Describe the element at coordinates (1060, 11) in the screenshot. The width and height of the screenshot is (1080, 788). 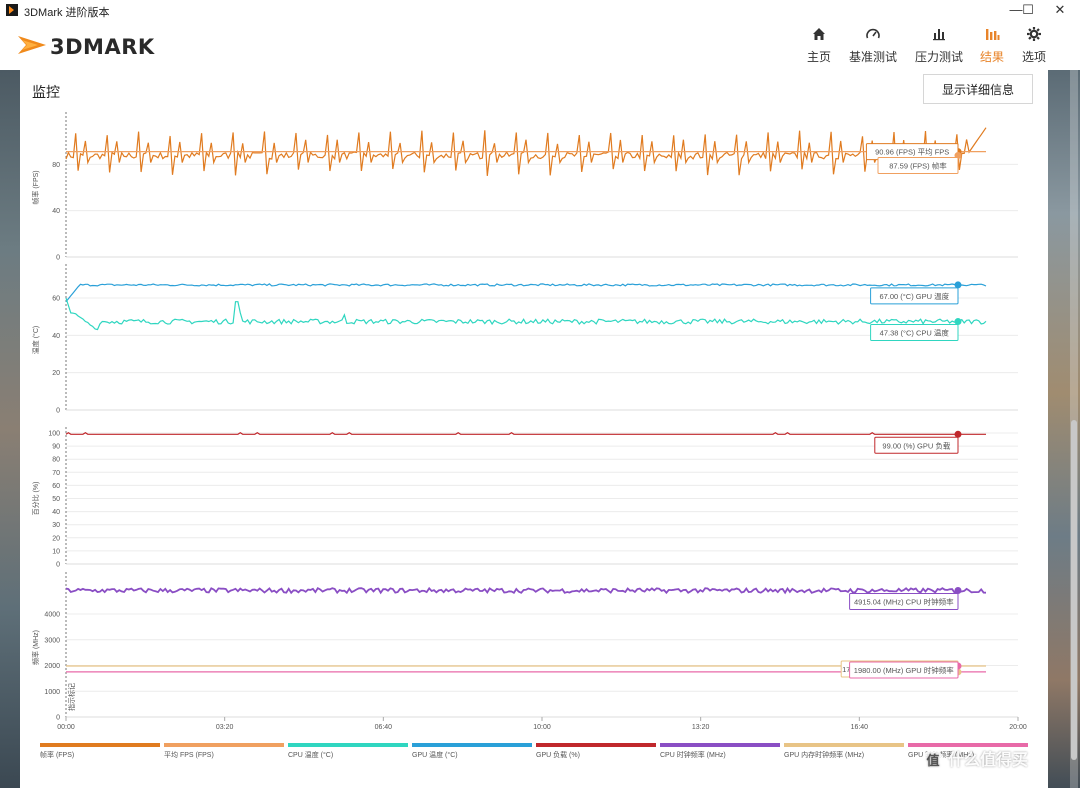
I see `close-button: ✕` at that location.